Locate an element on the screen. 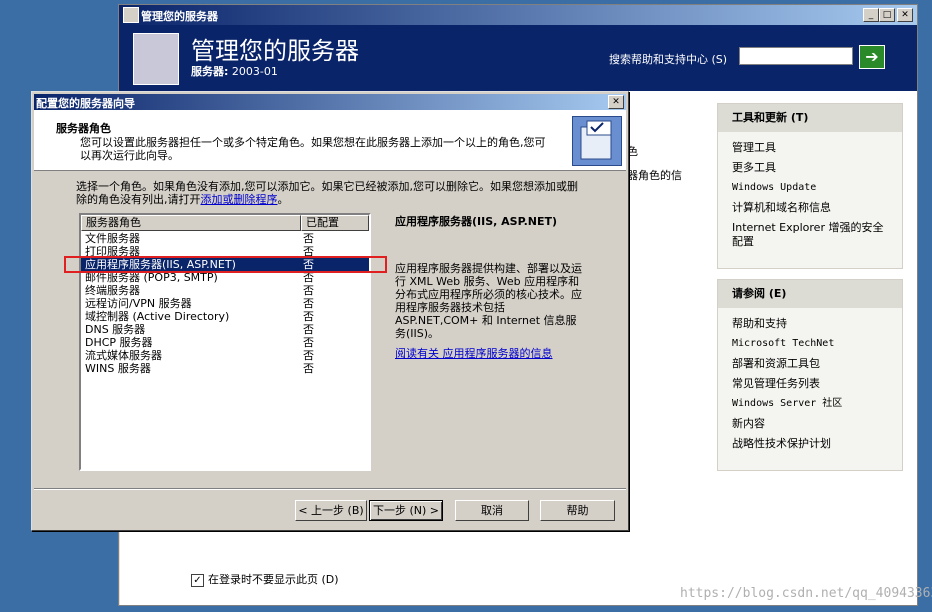 This screenshot has width=932, height=612. role-name: WINS 服务器 is located at coordinates (118, 368).